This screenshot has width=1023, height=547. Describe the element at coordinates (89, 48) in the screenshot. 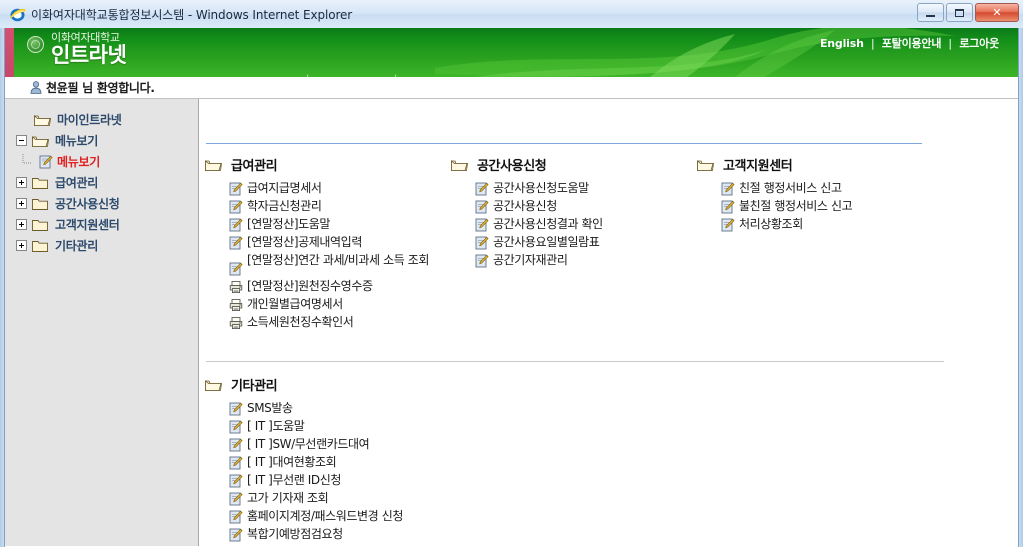

I see `logo-text: 이화여자대학교 인트라넷` at that location.